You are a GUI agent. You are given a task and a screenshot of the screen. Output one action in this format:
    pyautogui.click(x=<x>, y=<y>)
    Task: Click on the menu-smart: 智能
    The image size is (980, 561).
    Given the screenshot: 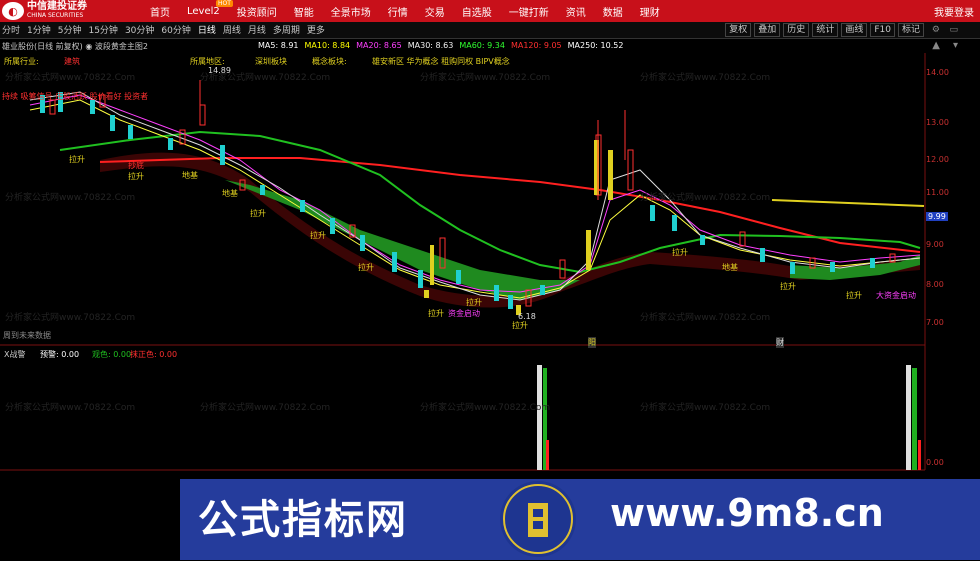 What is the action you would take?
    pyautogui.click(x=304, y=11)
    